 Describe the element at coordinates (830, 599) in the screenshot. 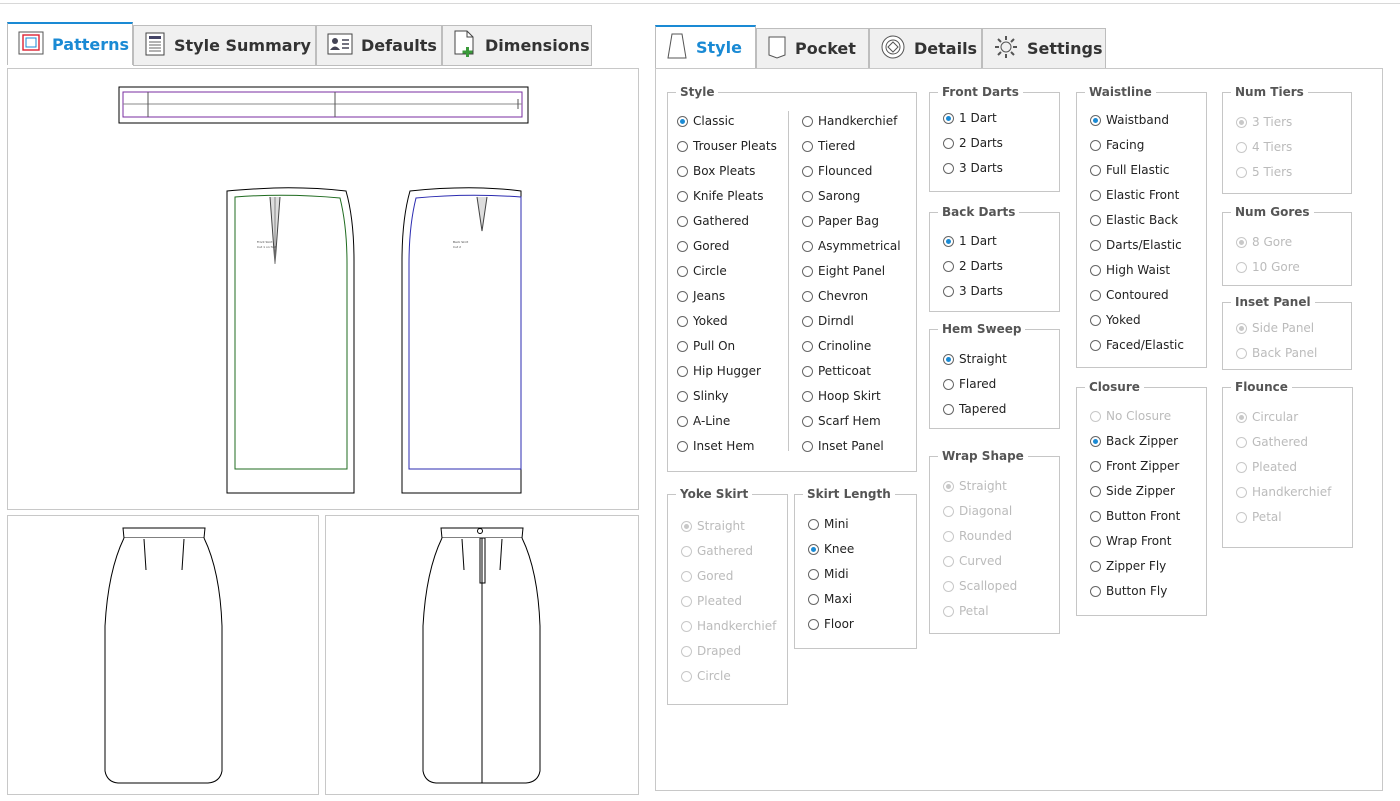

I see `radio-option-maxi: Maxi` at that location.